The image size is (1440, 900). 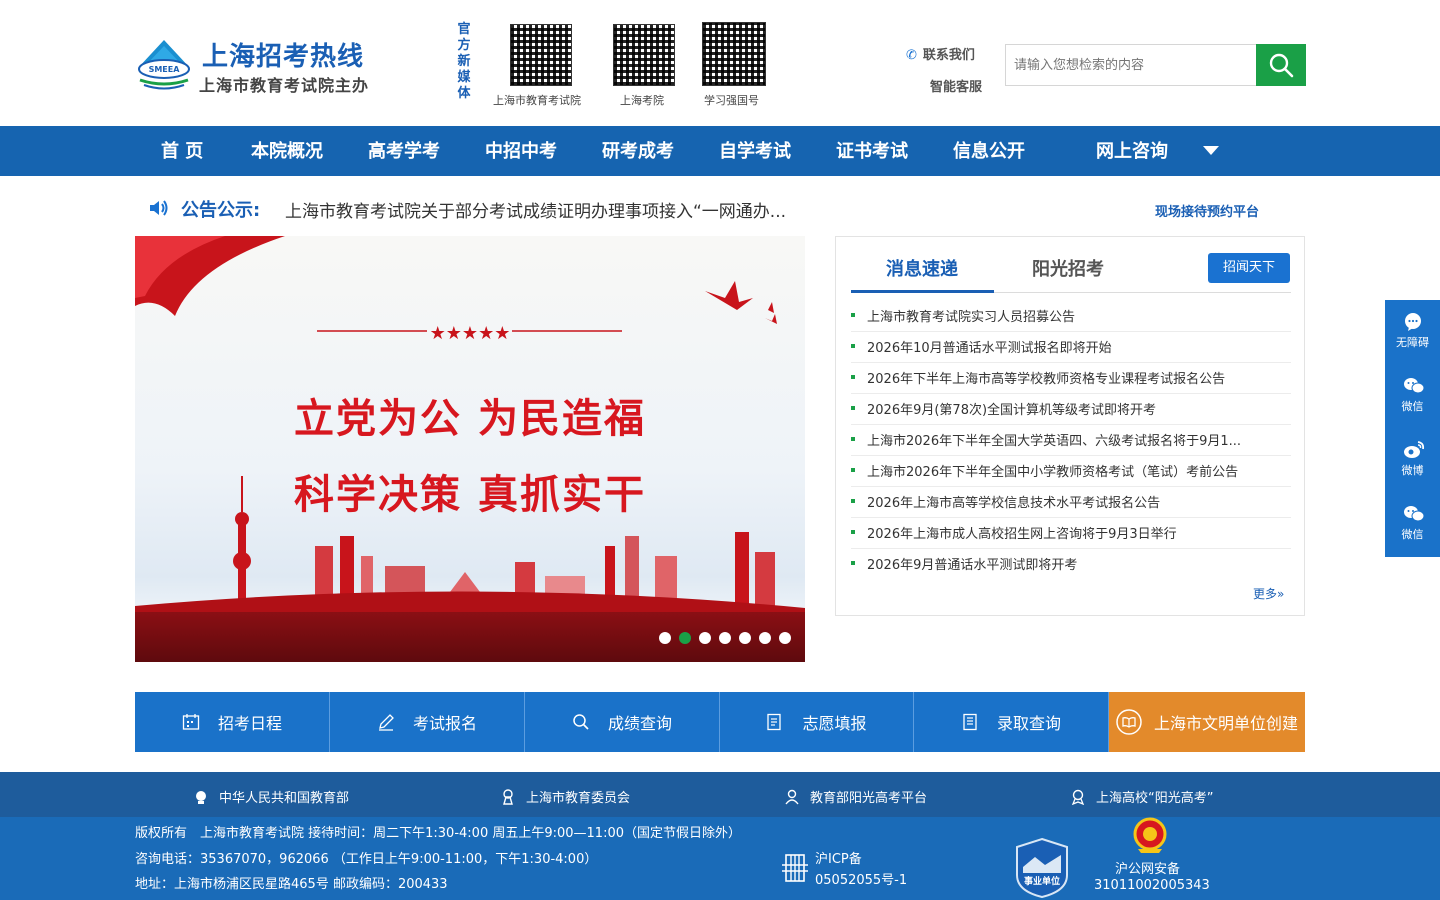 I want to click on footer-link-sunshine-platform: 教育部阳光高考平台, so click(x=855, y=796).